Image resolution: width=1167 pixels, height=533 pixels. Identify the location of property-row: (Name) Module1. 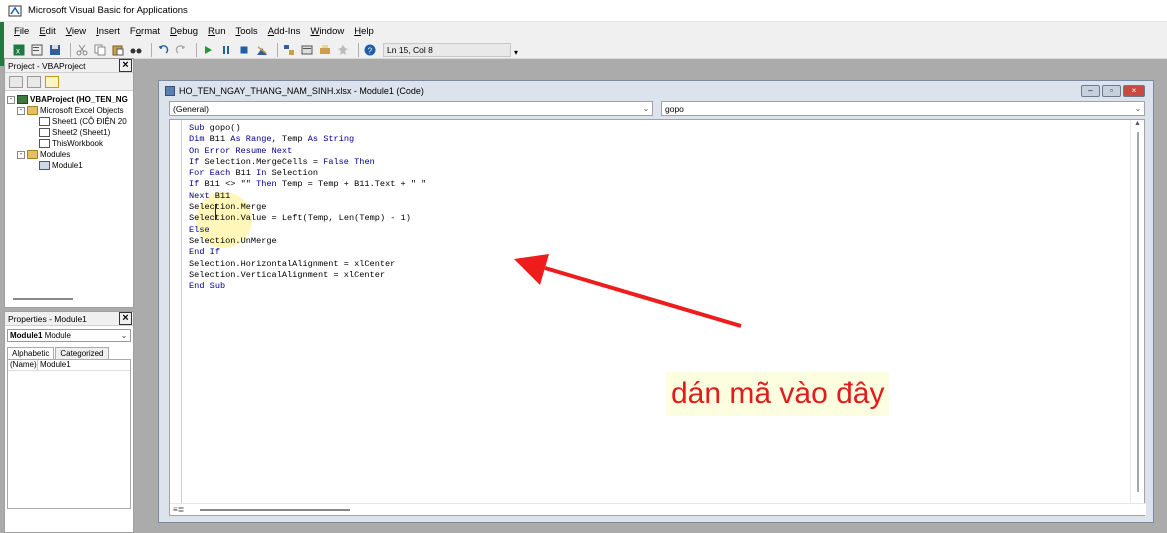
(69, 365).